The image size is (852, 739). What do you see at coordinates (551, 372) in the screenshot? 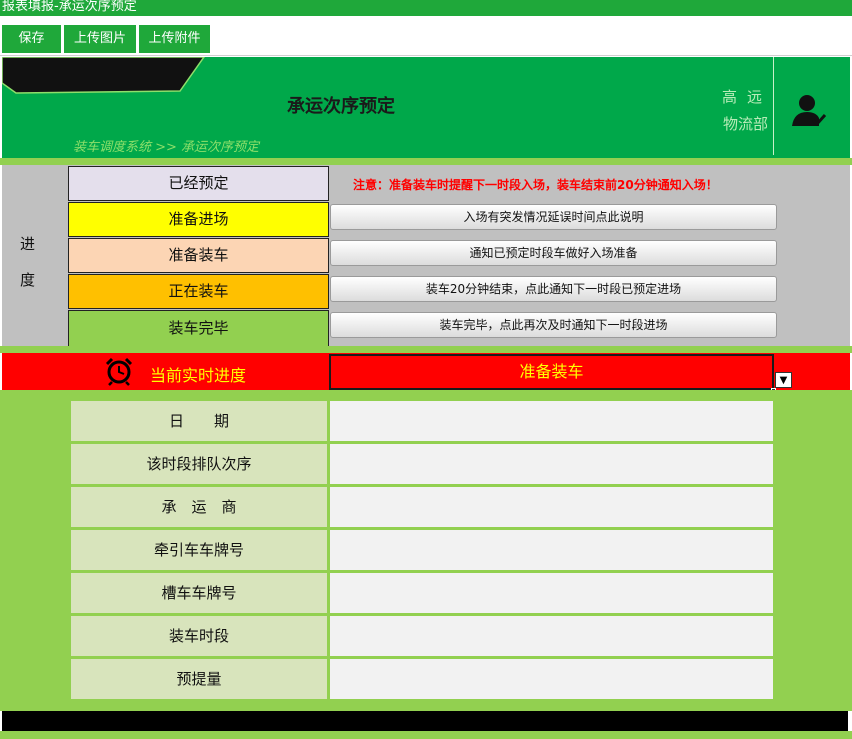
I see `realtime-status-select: 准备装车` at bounding box center [551, 372].